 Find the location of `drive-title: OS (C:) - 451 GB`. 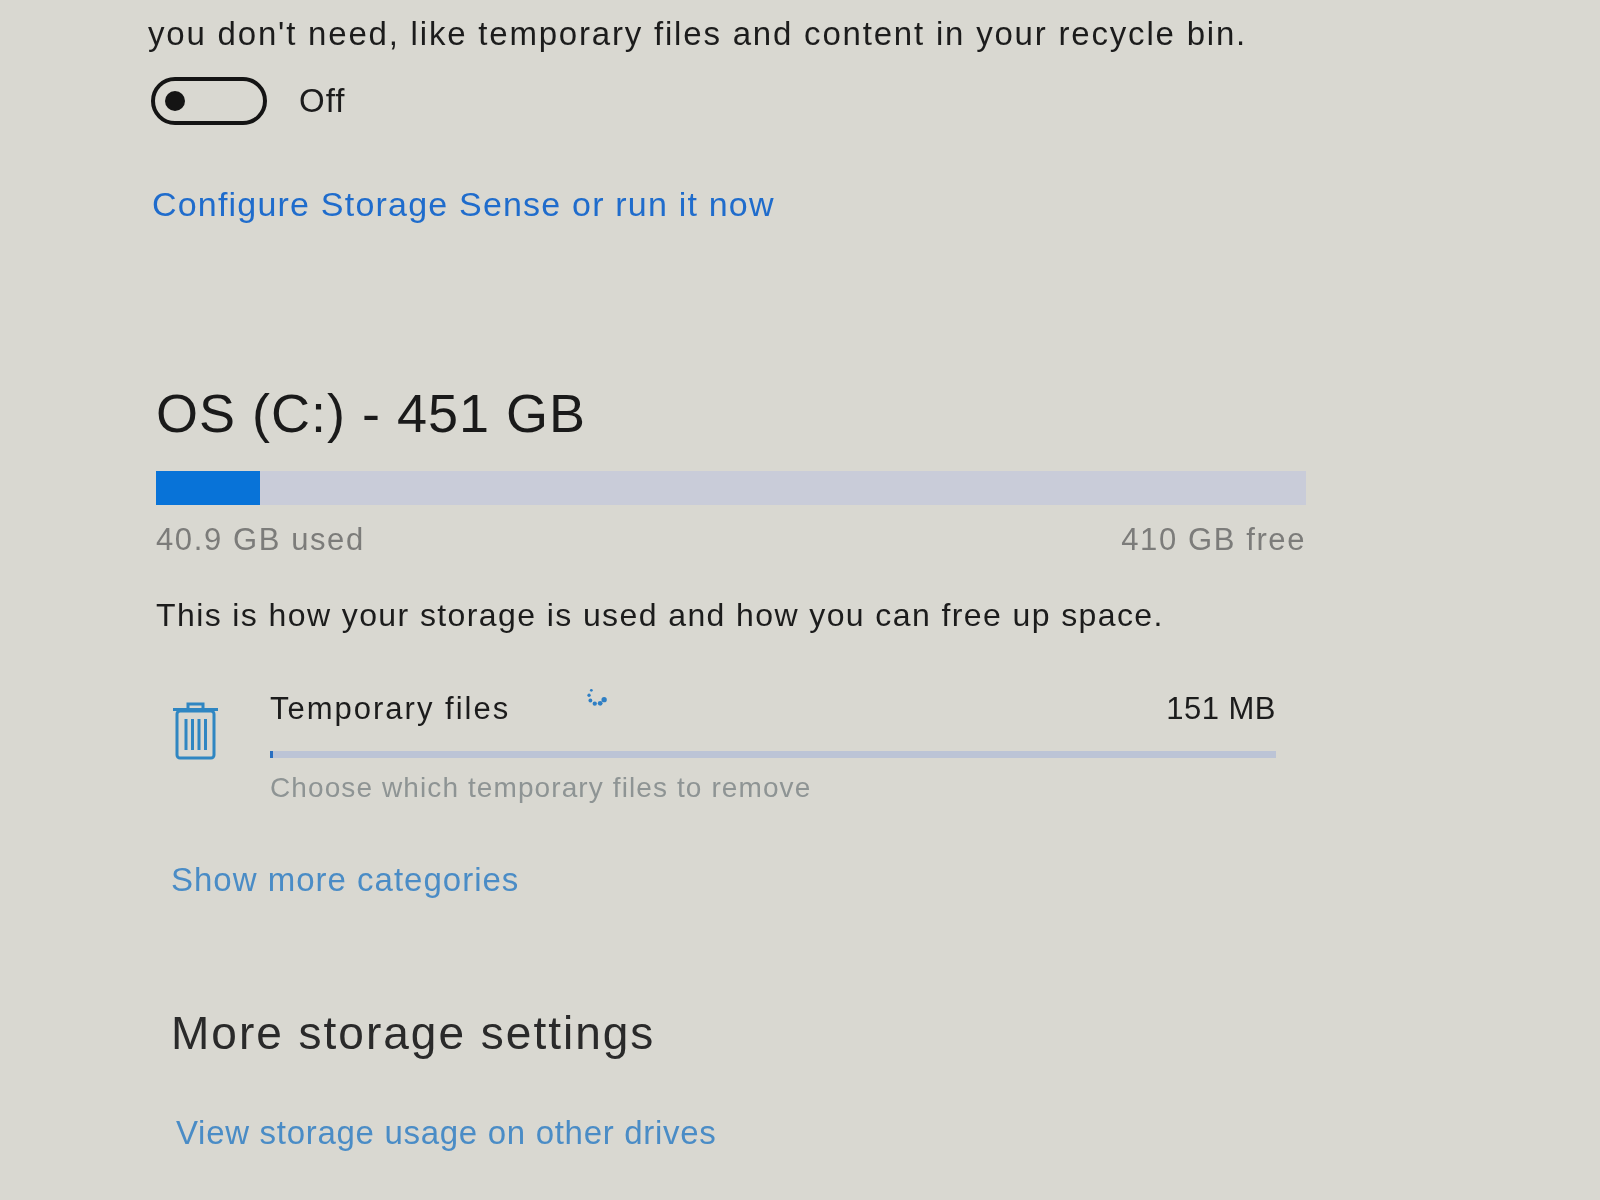

drive-title: OS (C:) - 451 GB is located at coordinates (372, 413).